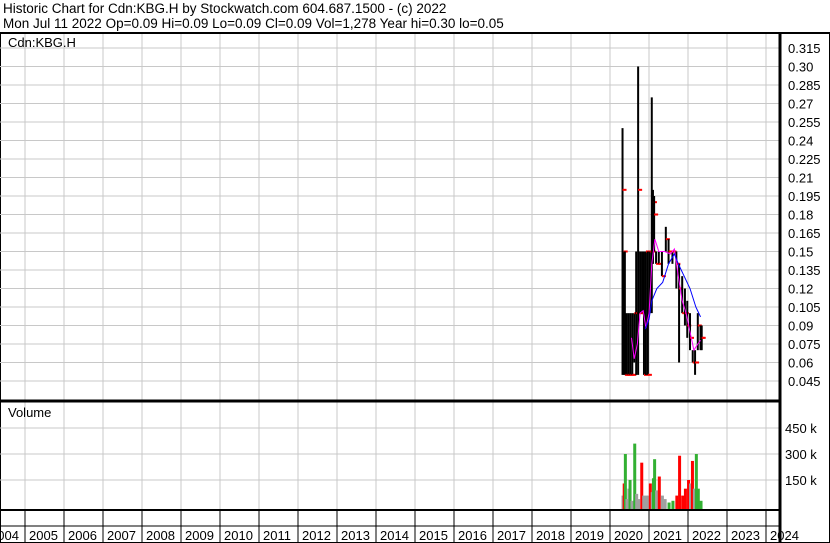 This screenshot has height=543, width=830. What do you see at coordinates (804, 159) in the screenshot?
I see `price-tick-label: 0.225` at bounding box center [804, 159].